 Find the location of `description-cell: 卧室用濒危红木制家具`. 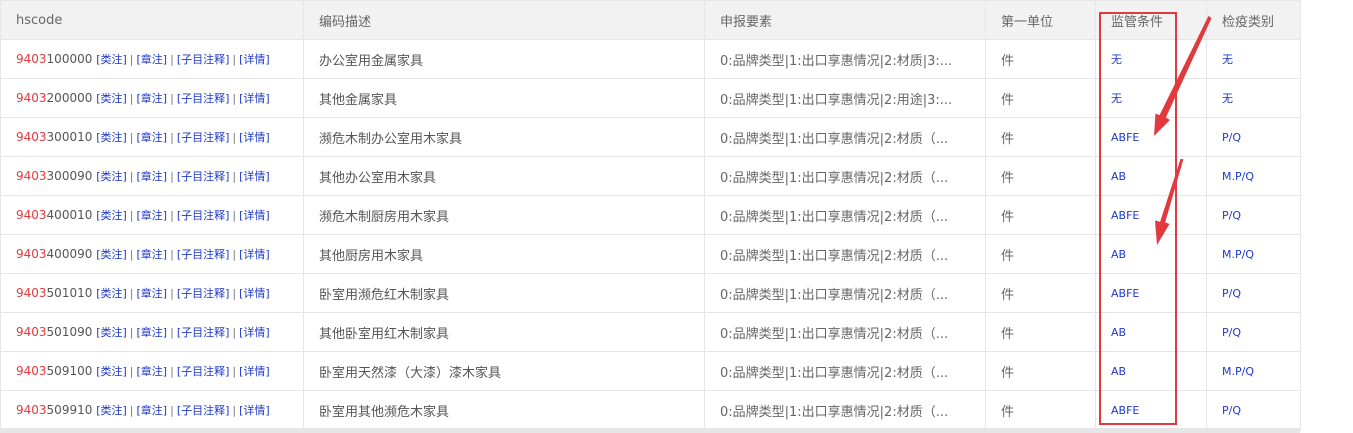

description-cell: 卧室用濒危红木制家具 is located at coordinates (504, 293).